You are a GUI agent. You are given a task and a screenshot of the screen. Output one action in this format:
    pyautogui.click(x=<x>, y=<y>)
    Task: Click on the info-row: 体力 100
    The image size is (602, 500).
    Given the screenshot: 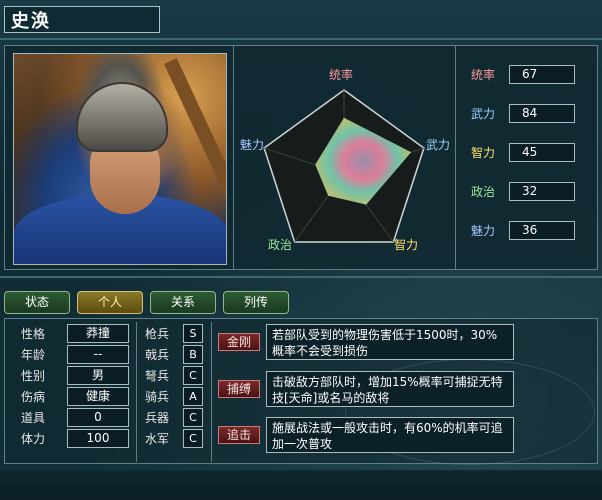 What is the action you would take?
    pyautogui.click(x=69, y=438)
    